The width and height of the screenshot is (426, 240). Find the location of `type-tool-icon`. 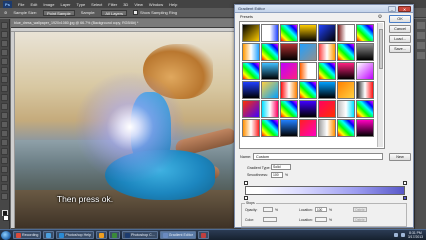

type-tool-icon is located at coordinates (4, 160).